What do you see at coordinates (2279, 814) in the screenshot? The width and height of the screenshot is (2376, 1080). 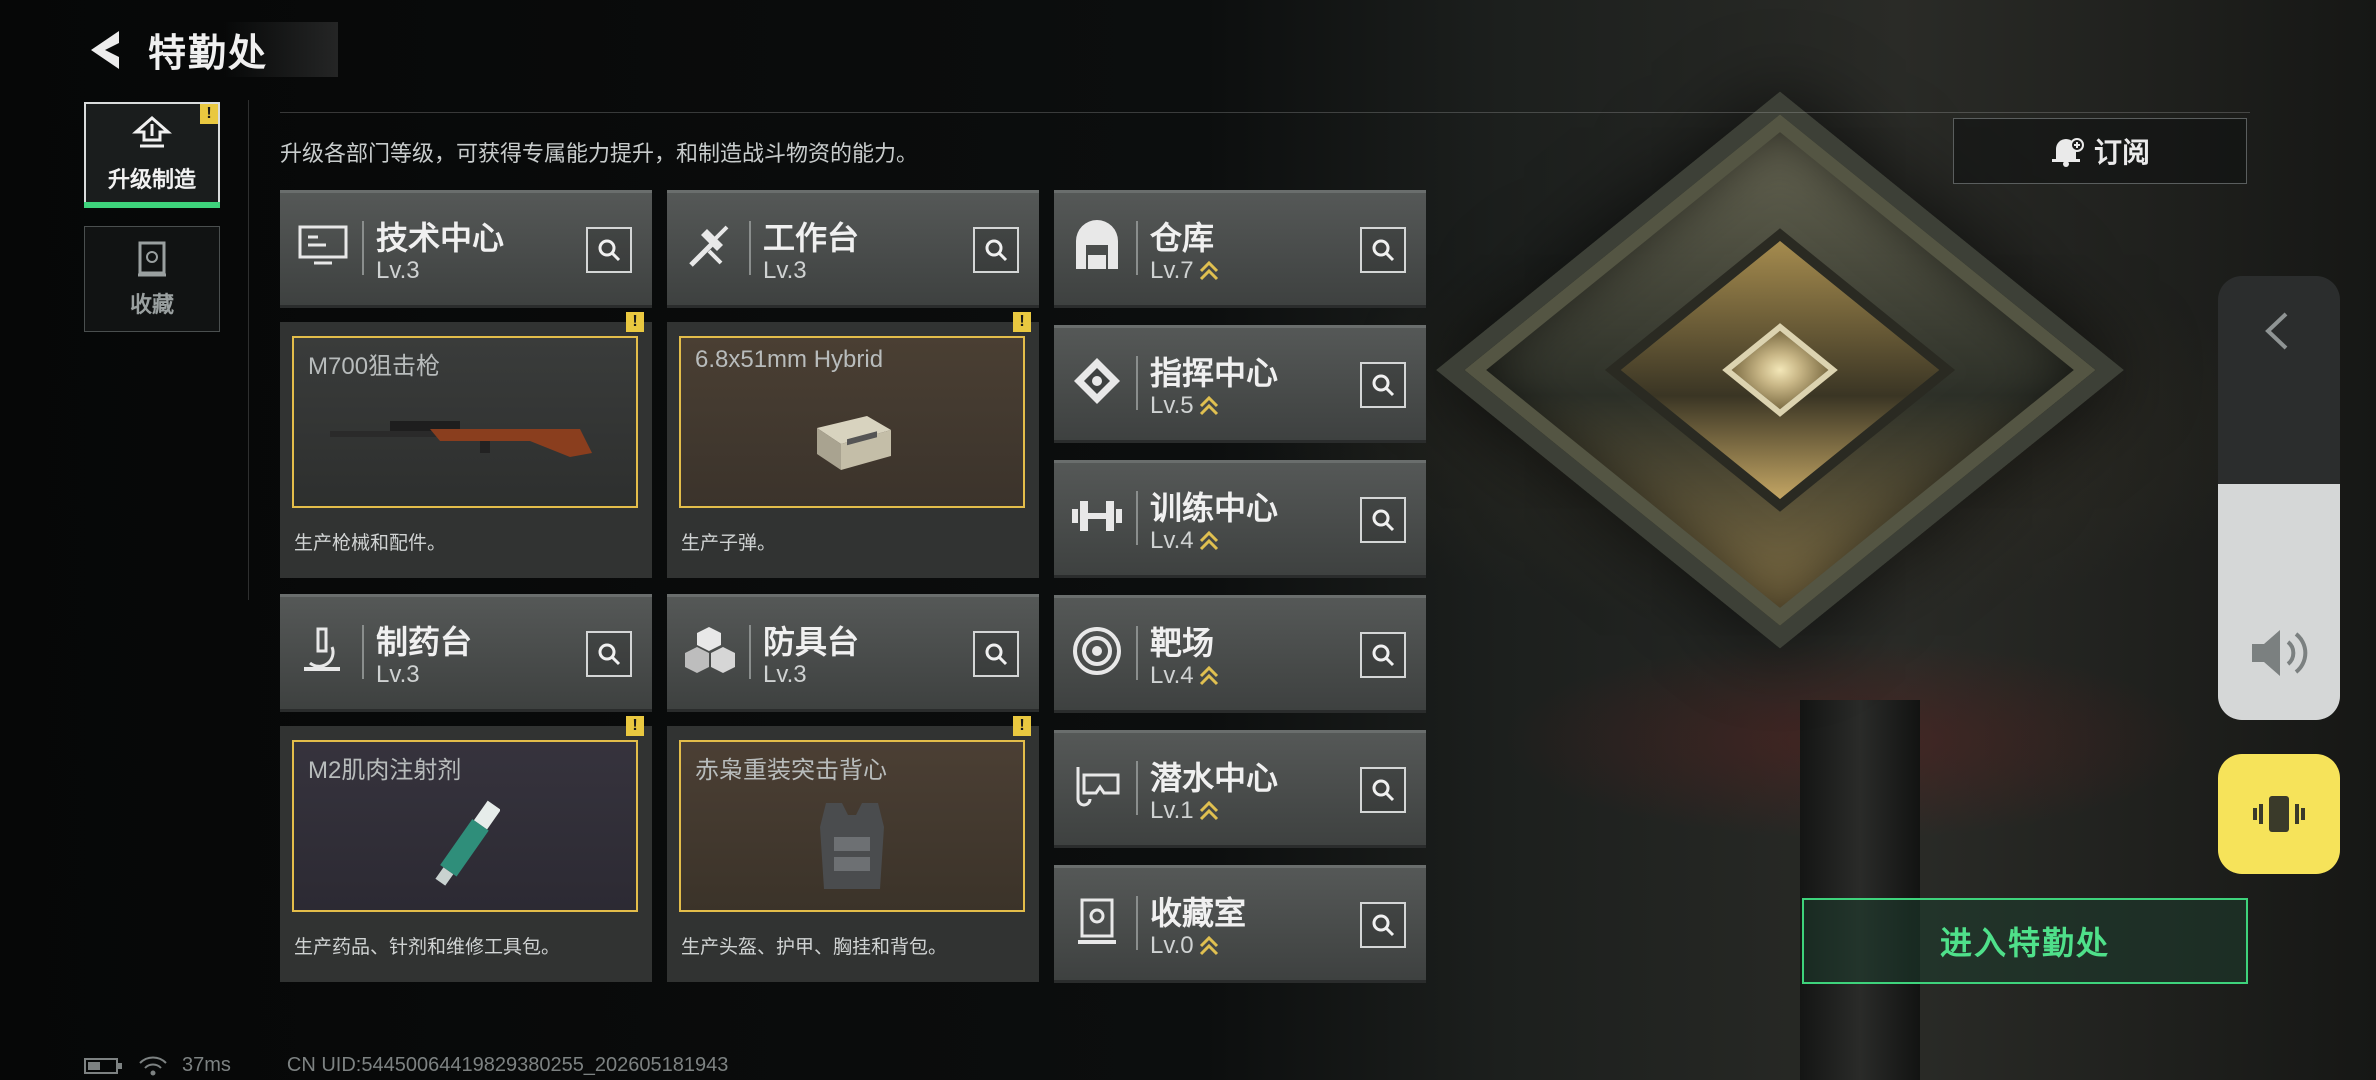 I see `vibrate-toggle-button` at bounding box center [2279, 814].